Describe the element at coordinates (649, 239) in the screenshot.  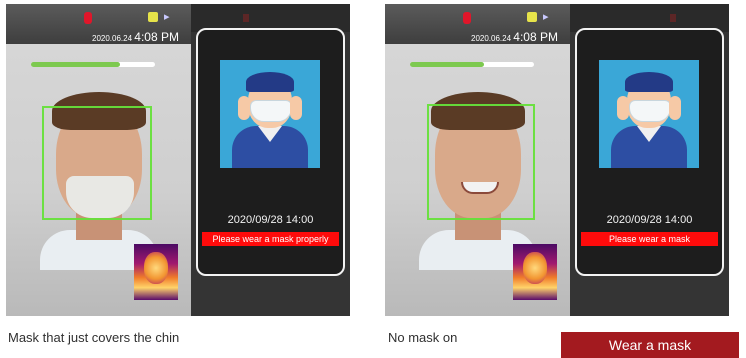
I see `popup-alert-message: Please wear a mask` at that location.